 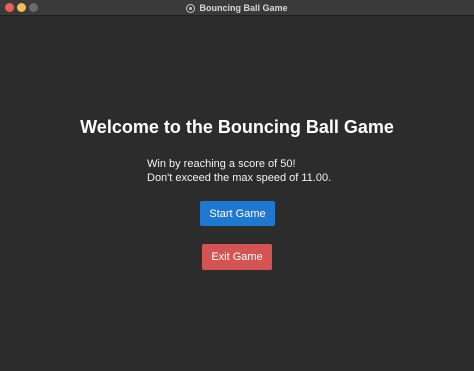 What do you see at coordinates (237, 213) in the screenshot?
I see `start-game-button: Start Game` at bounding box center [237, 213].